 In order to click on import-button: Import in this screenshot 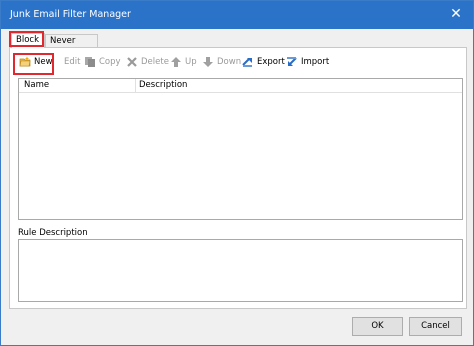, I will do `click(307, 62)`.